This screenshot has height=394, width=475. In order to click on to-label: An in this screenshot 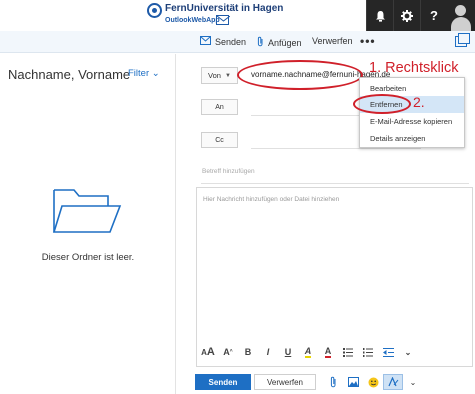, I will do `click(219, 107)`.